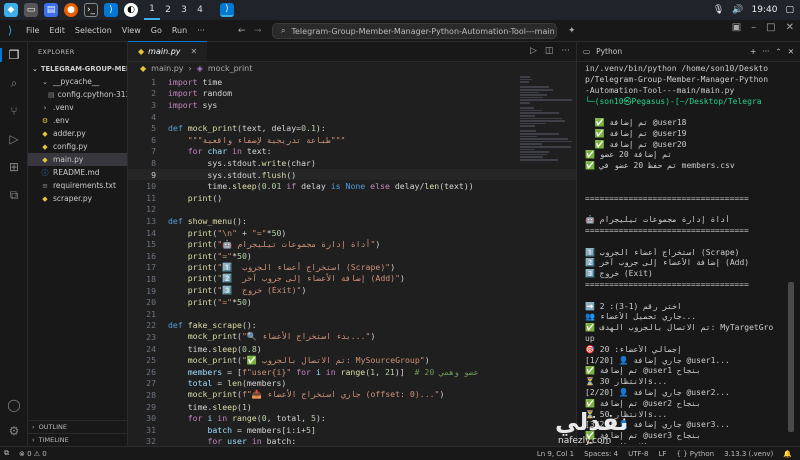  Describe the element at coordinates (77, 159) in the screenshot. I see `explorer-item: ◆ main.py` at that location.